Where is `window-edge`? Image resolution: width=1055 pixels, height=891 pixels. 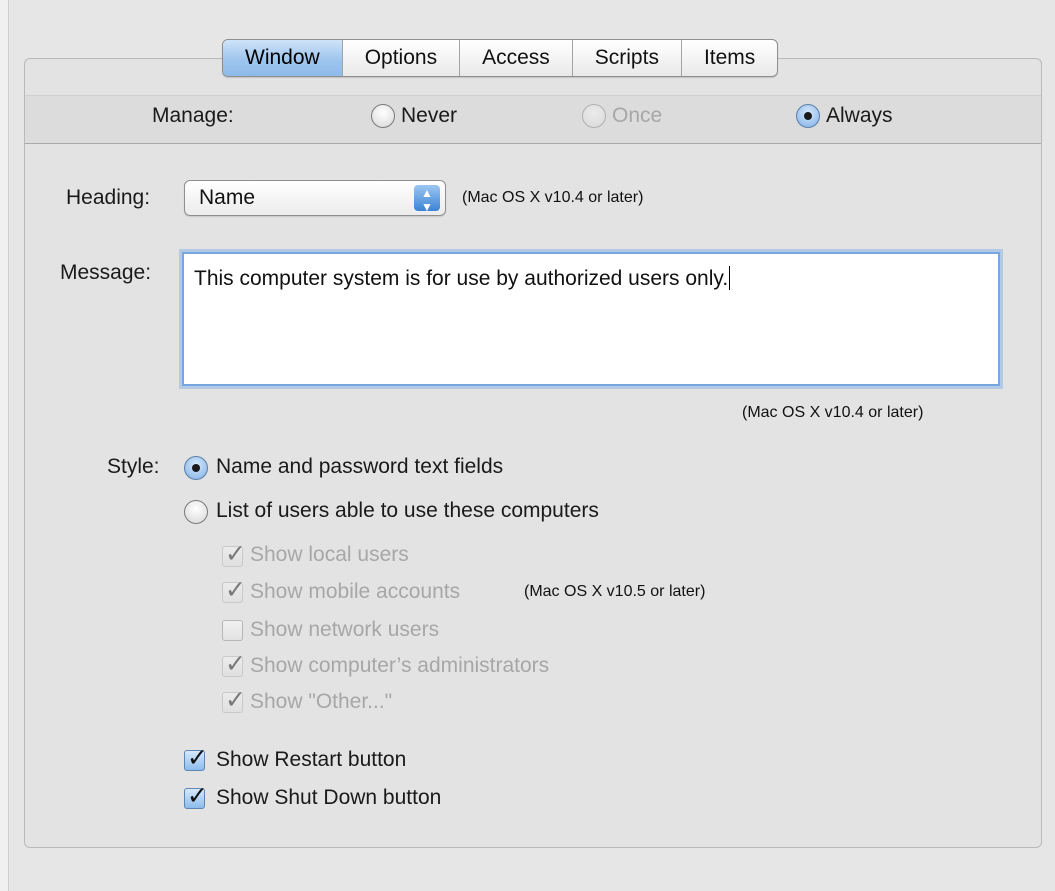 window-edge is located at coordinates (4, 445).